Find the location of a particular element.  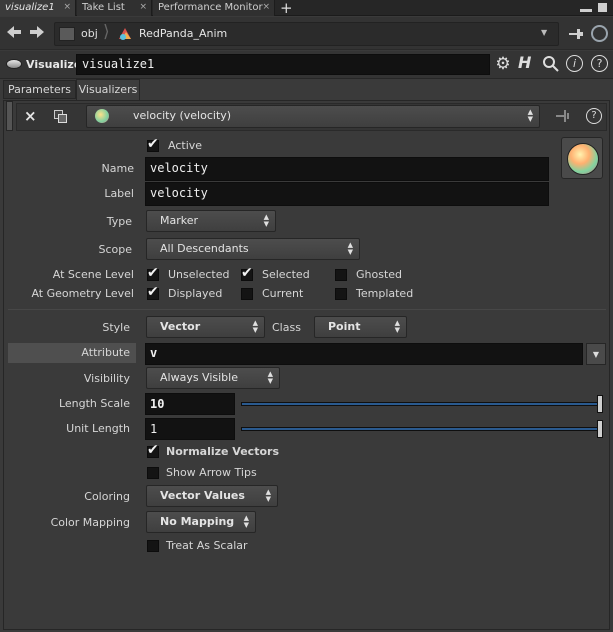

templated-label: Templated is located at coordinates (385, 293).